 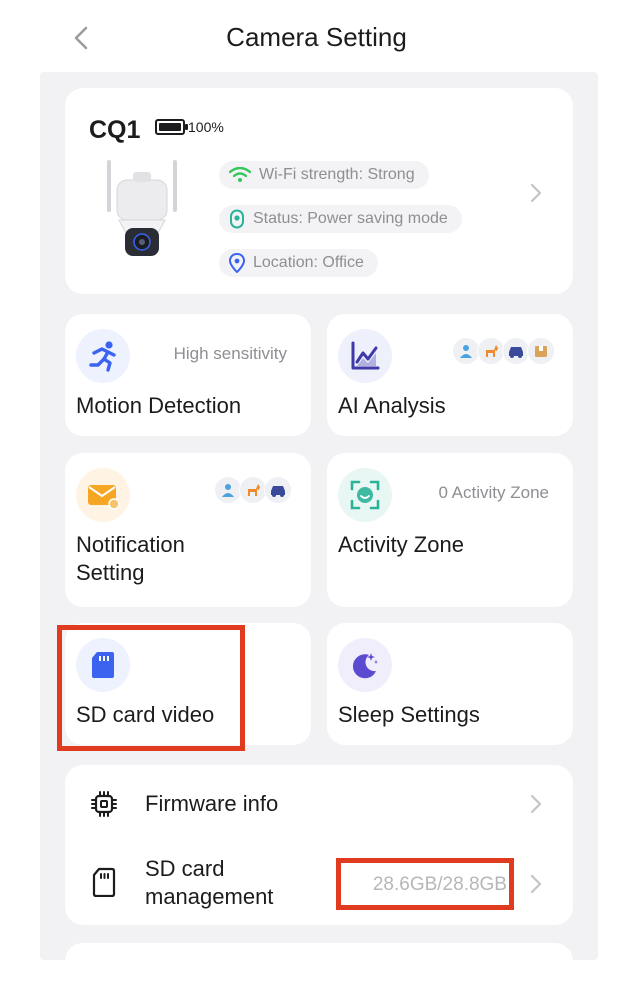 I want to click on firmware-info-row: Firmware info, so click(x=319, y=804).